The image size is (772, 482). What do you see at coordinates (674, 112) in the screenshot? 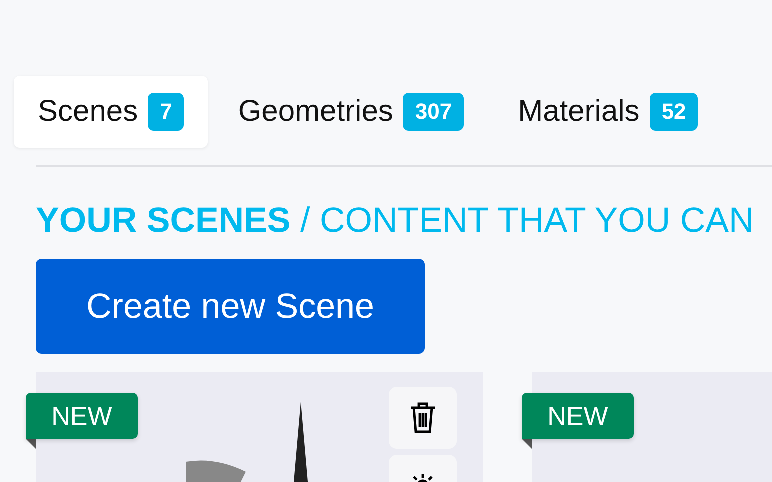
I see `count-badge: 52` at bounding box center [674, 112].